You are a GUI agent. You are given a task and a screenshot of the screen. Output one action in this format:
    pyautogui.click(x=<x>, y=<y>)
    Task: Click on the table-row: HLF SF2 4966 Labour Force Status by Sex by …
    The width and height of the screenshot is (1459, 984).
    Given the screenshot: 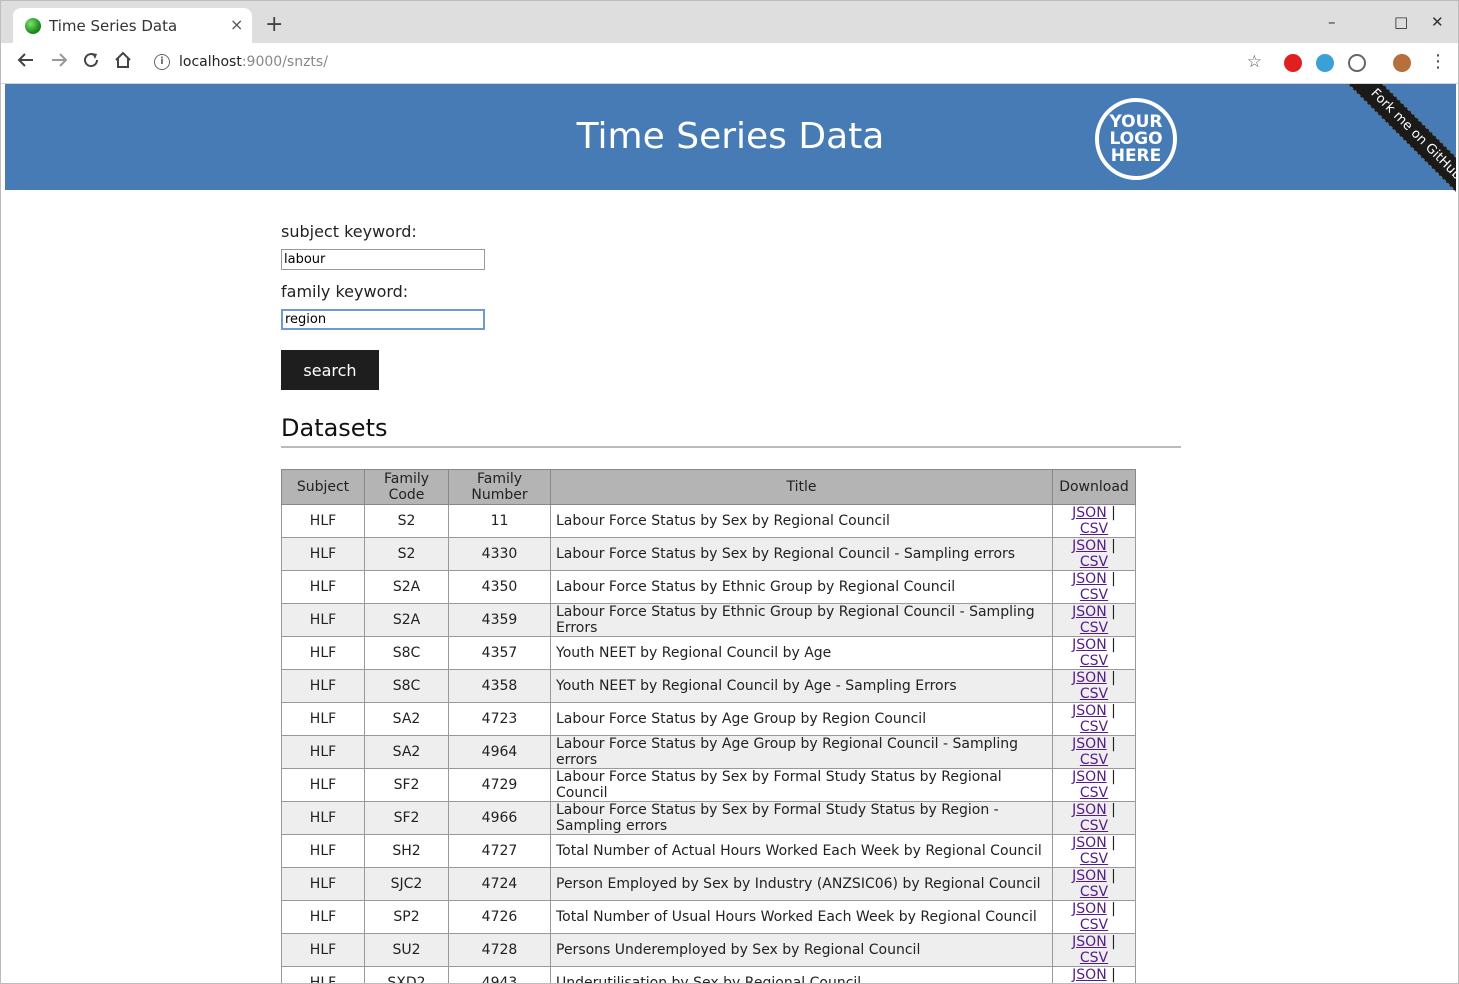 What is the action you would take?
    pyautogui.click(x=708, y=818)
    